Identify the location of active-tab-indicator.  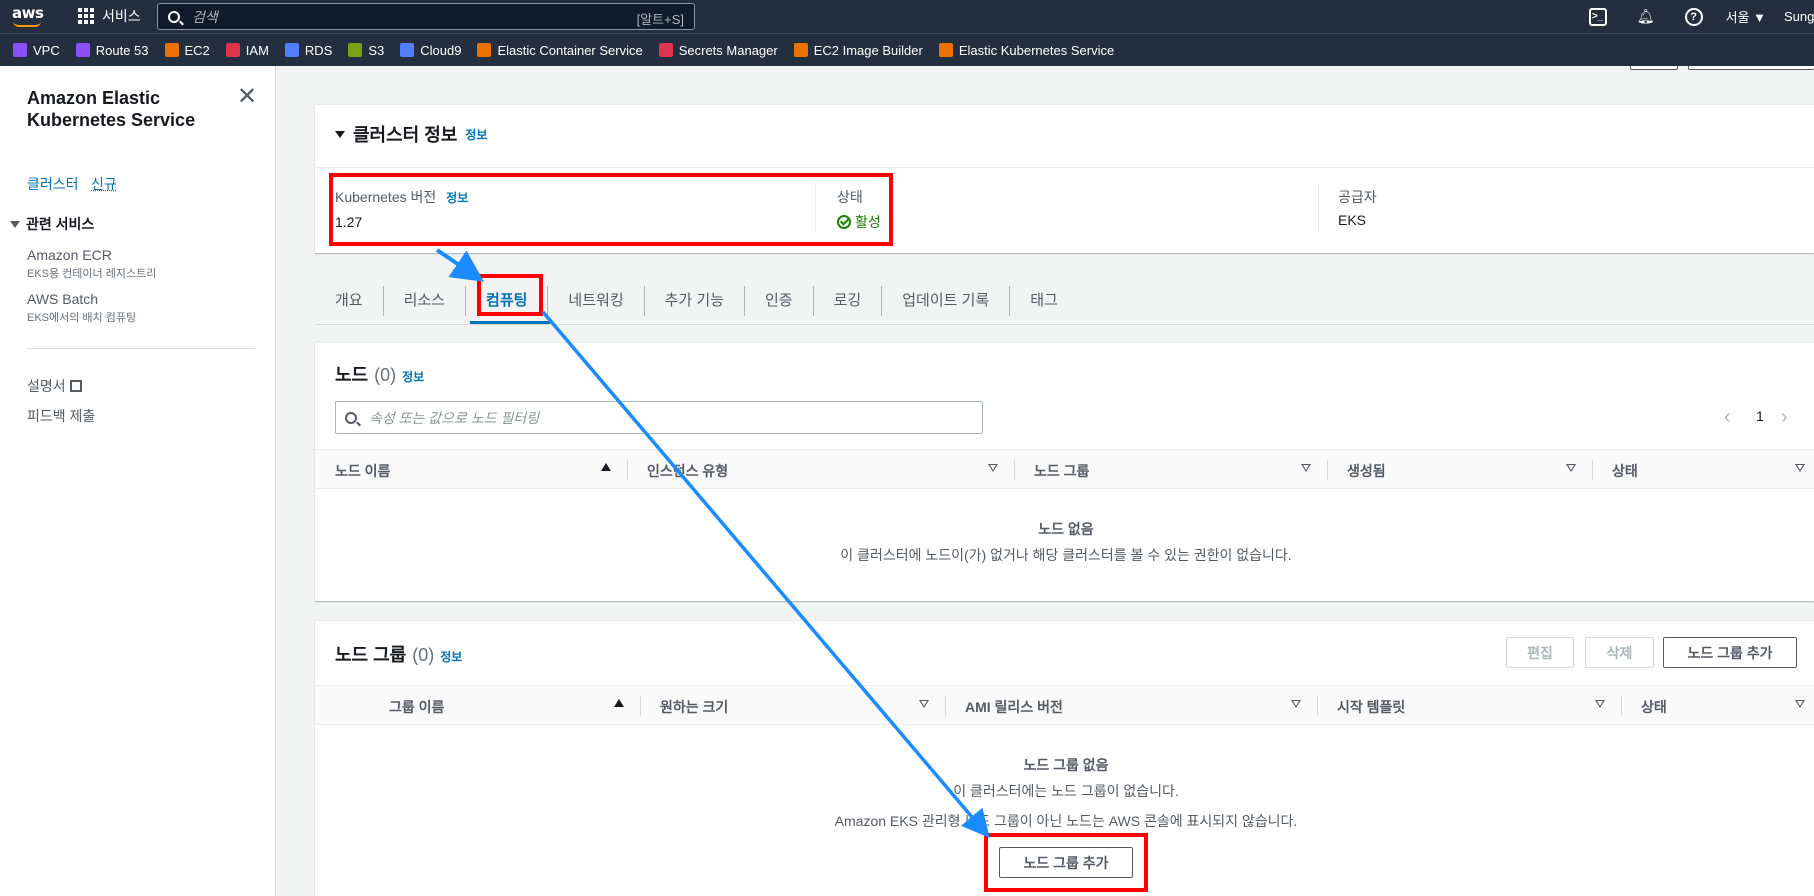
(510, 322).